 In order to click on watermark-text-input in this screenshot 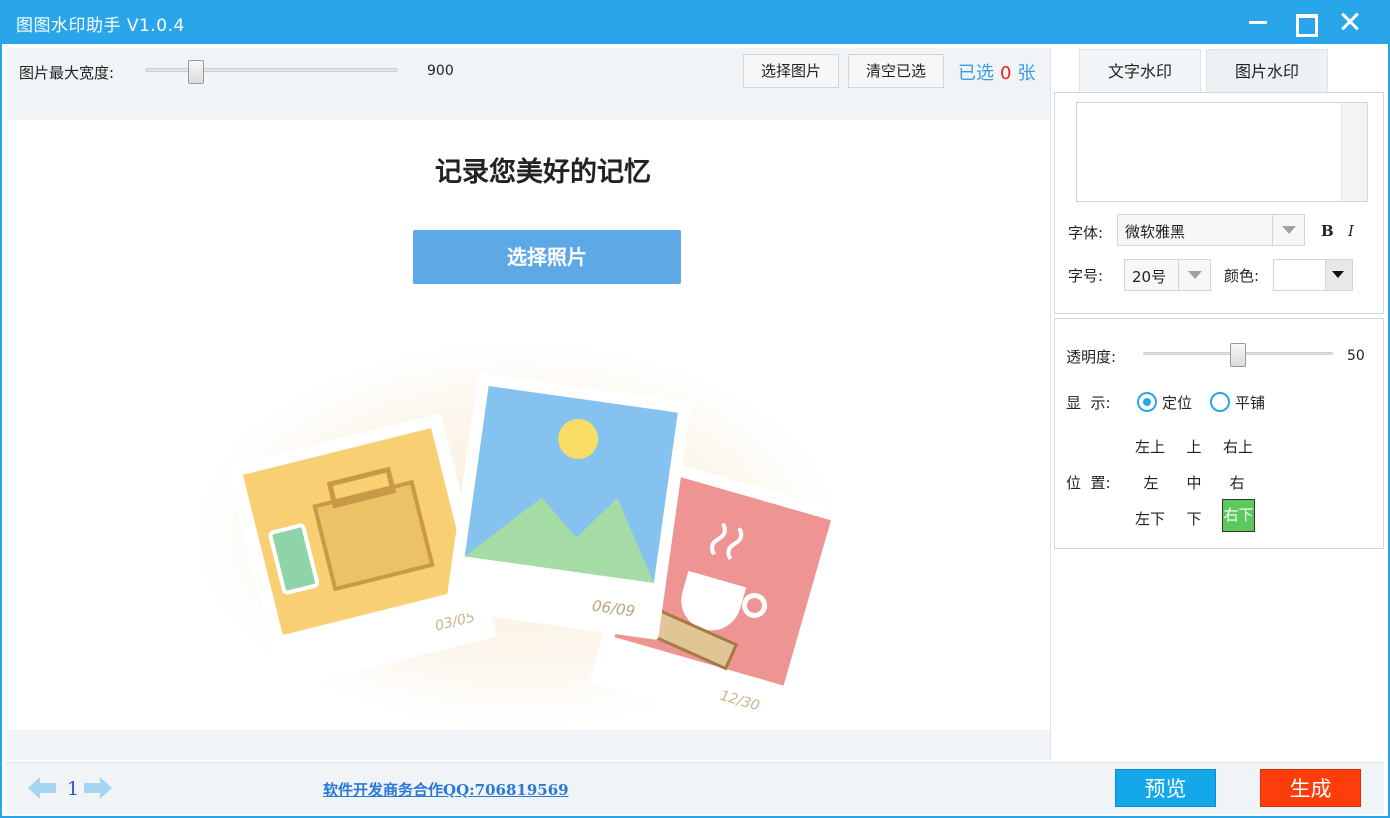, I will do `click(1222, 152)`.